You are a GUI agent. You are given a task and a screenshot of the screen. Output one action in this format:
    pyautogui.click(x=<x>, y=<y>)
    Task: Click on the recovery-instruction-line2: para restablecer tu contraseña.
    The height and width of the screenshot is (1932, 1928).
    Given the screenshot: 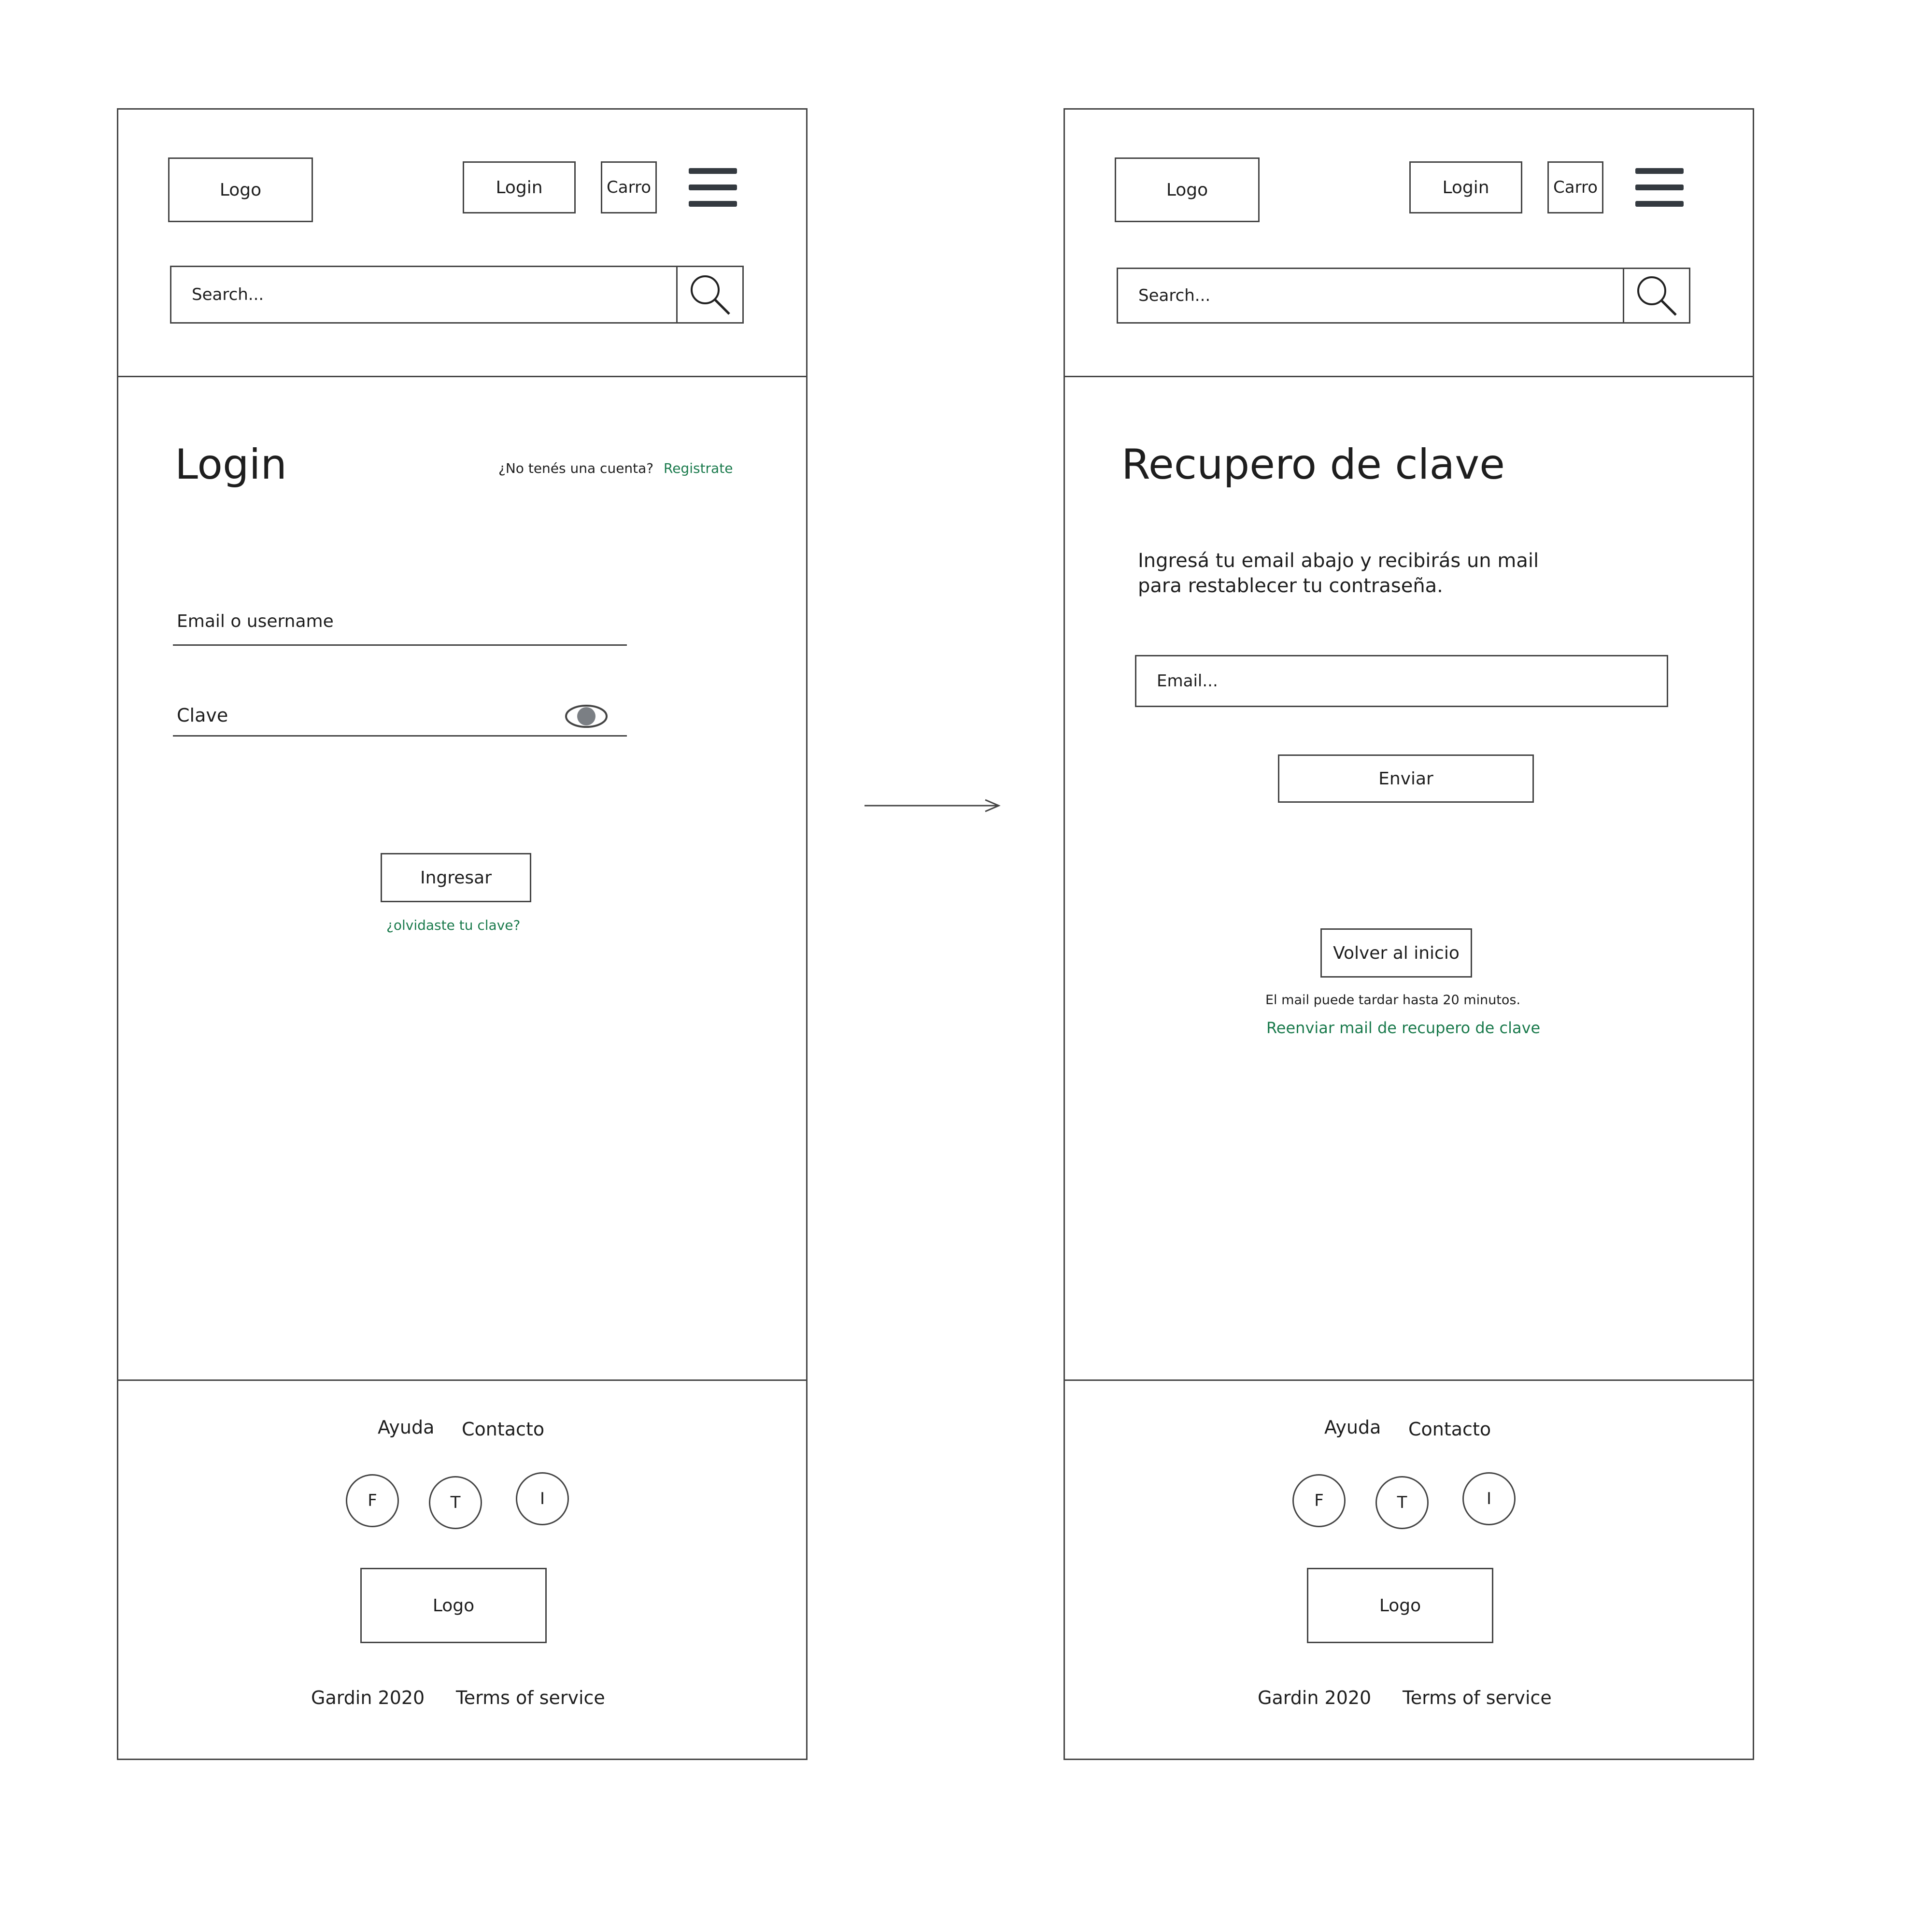 What is the action you would take?
    pyautogui.click(x=1291, y=586)
    